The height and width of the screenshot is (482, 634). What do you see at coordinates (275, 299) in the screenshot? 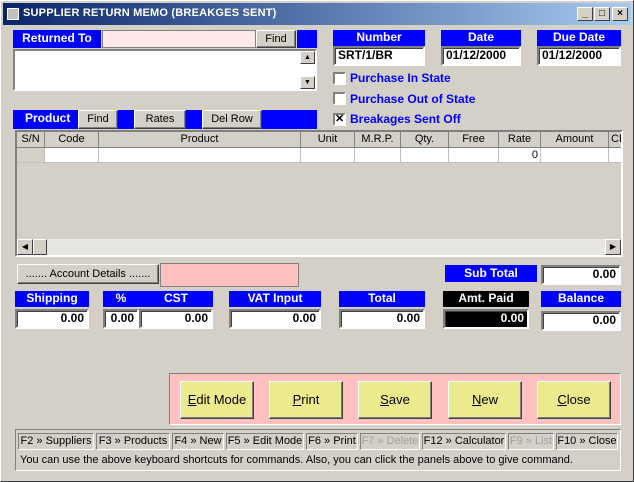
I see `vat-input-label: VAT Input` at bounding box center [275, 299].